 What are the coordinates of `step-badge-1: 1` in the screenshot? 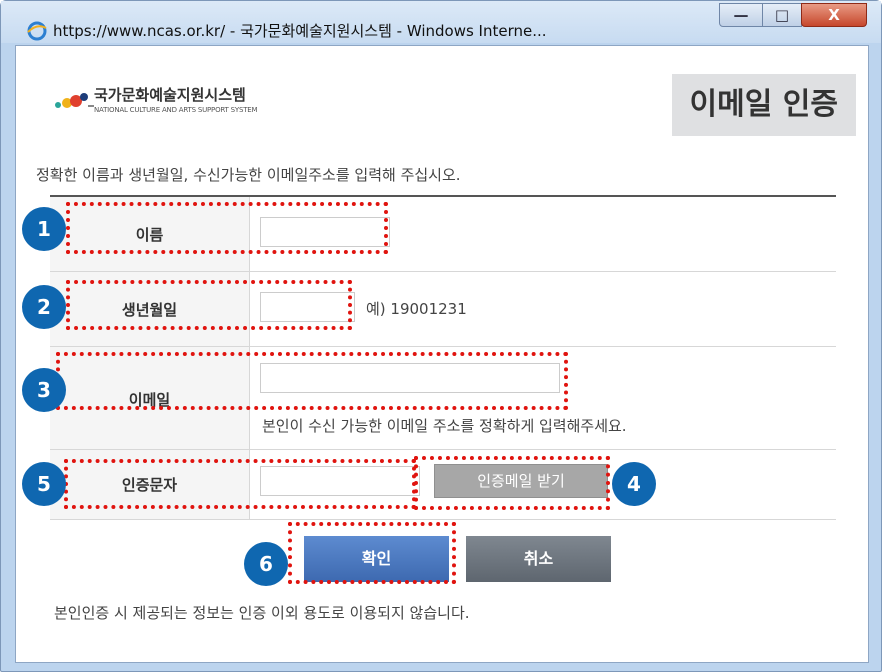 It's located at (44, 229).